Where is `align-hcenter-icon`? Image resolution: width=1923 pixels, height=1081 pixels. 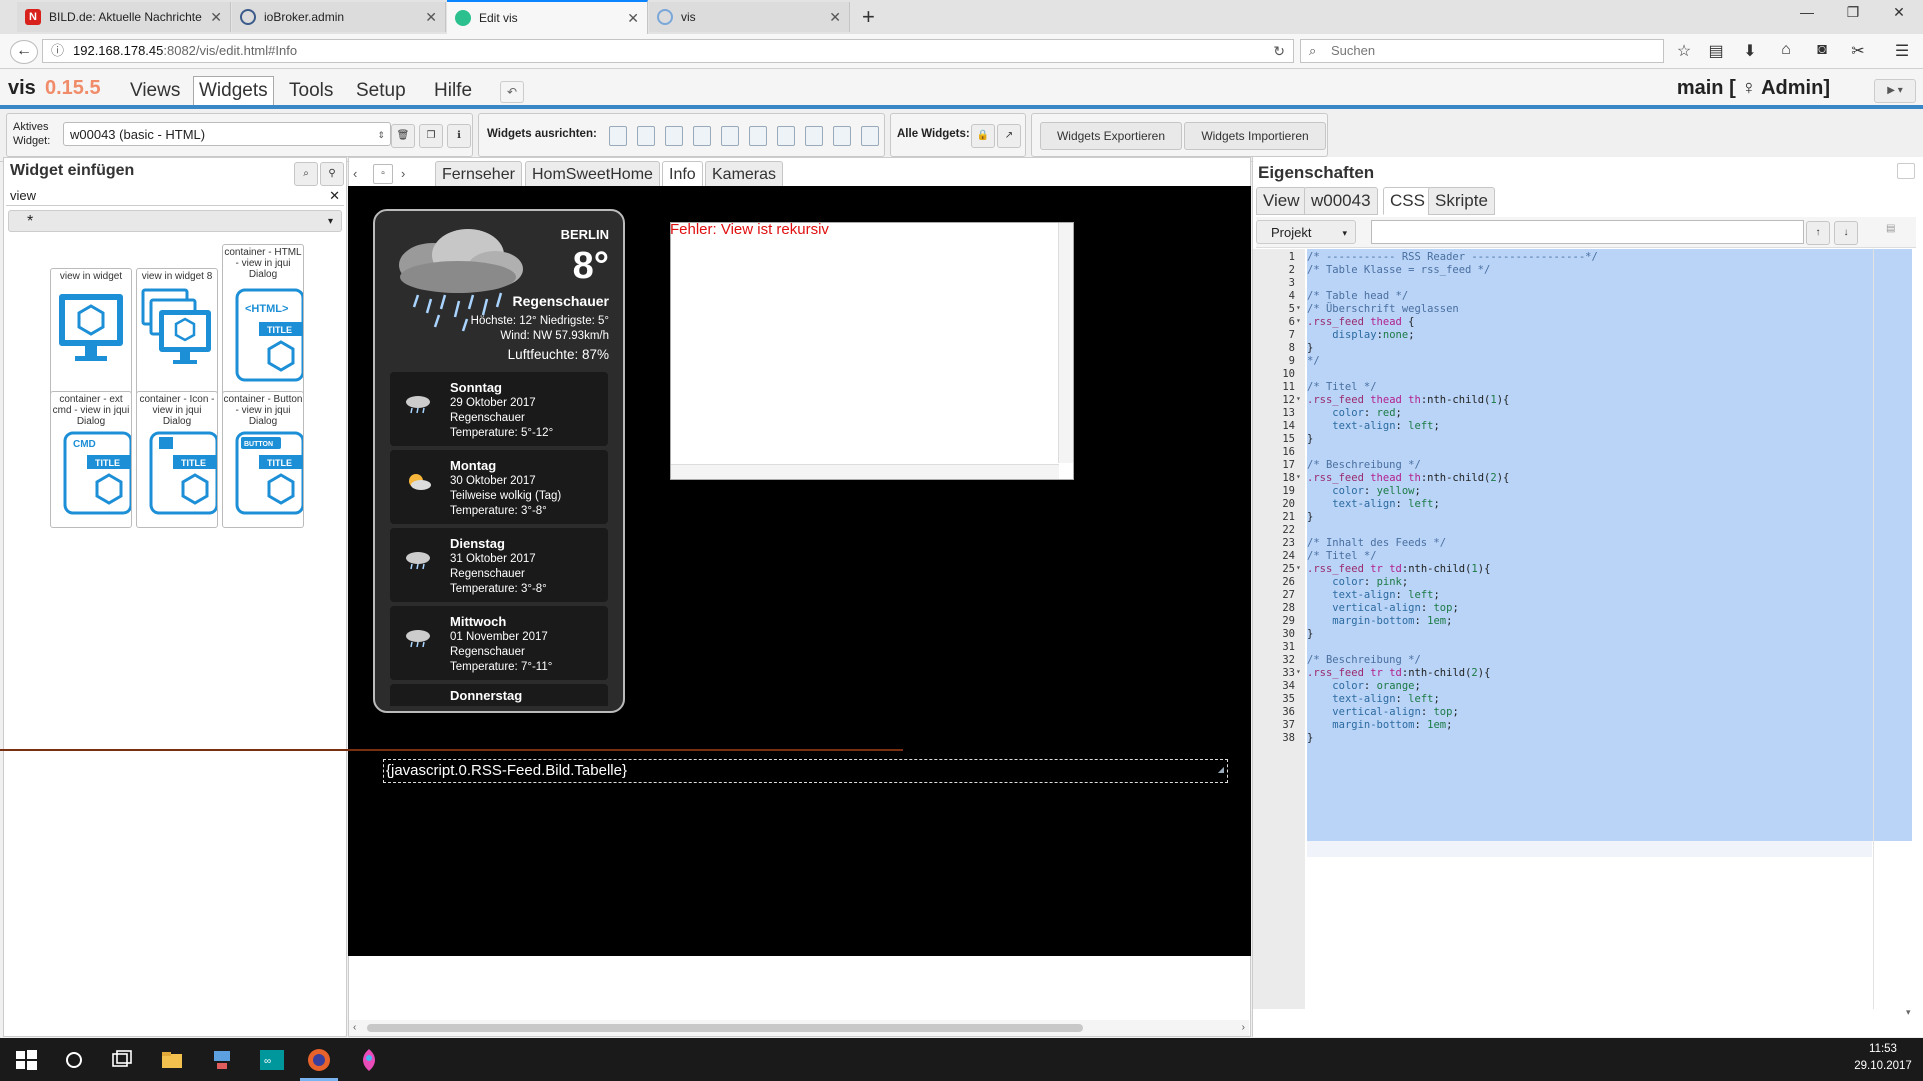
align-hcenter-icon is located at coordinates (758, 136).